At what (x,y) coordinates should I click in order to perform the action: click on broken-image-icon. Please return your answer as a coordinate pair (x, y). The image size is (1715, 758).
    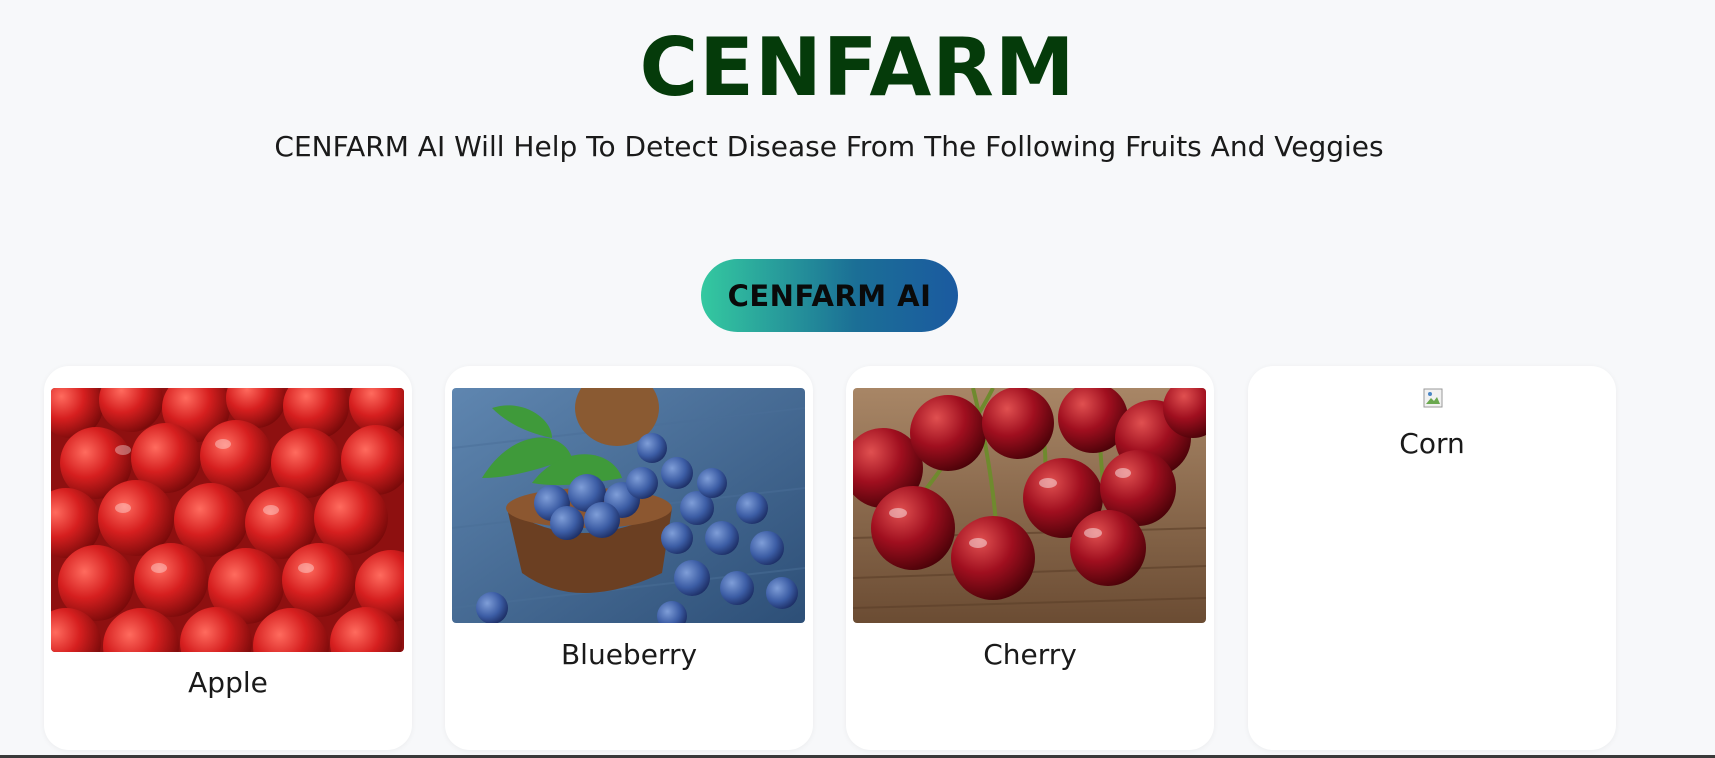
    Looking at the image, I should click on (1433, 398).